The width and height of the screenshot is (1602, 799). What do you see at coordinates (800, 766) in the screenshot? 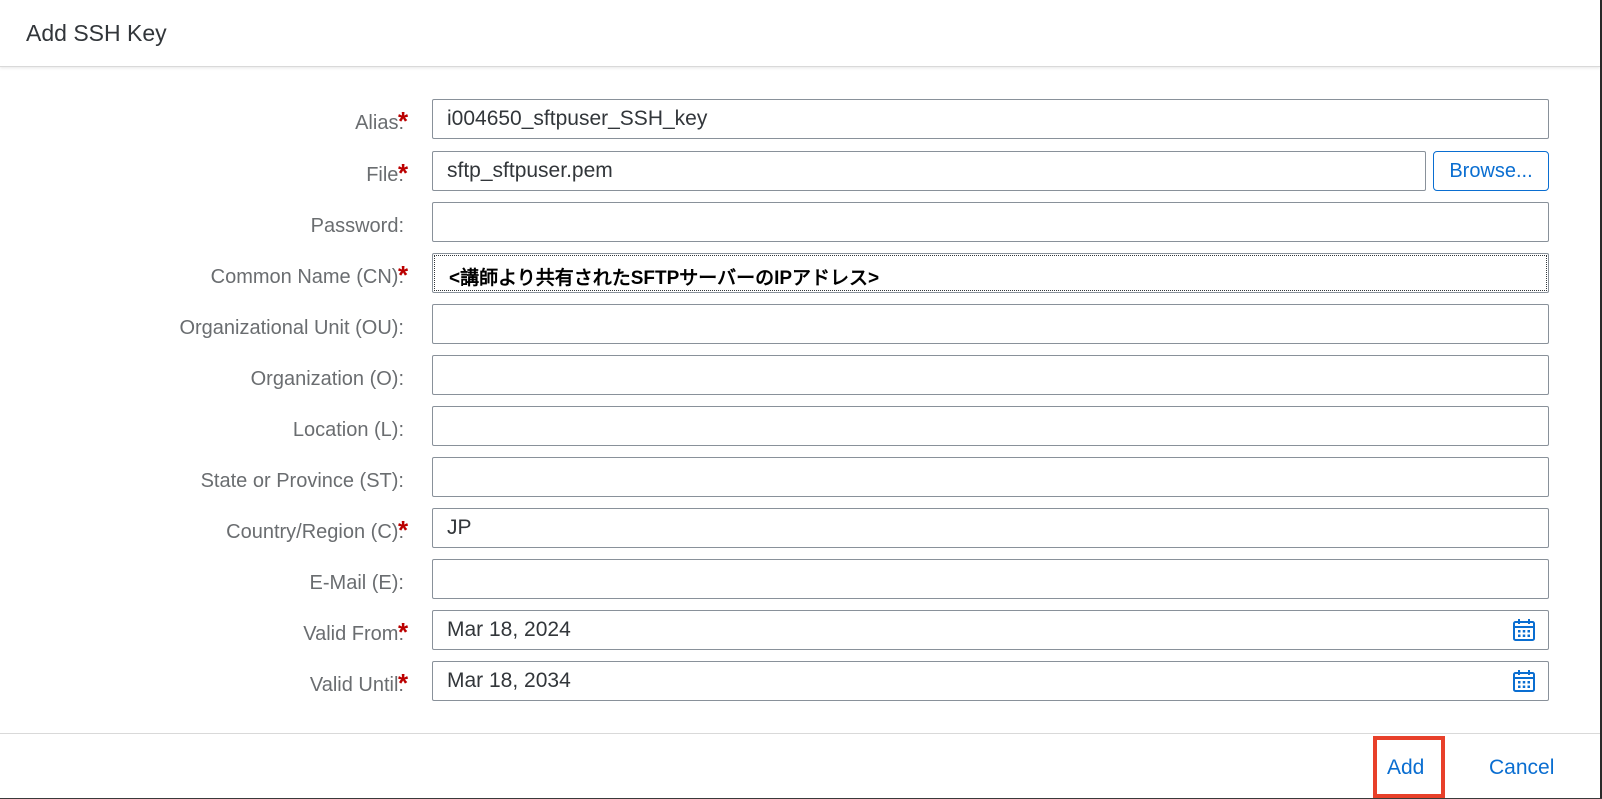
I see `dialog-footer: Add Cancel` at bounding box center [800, 766].